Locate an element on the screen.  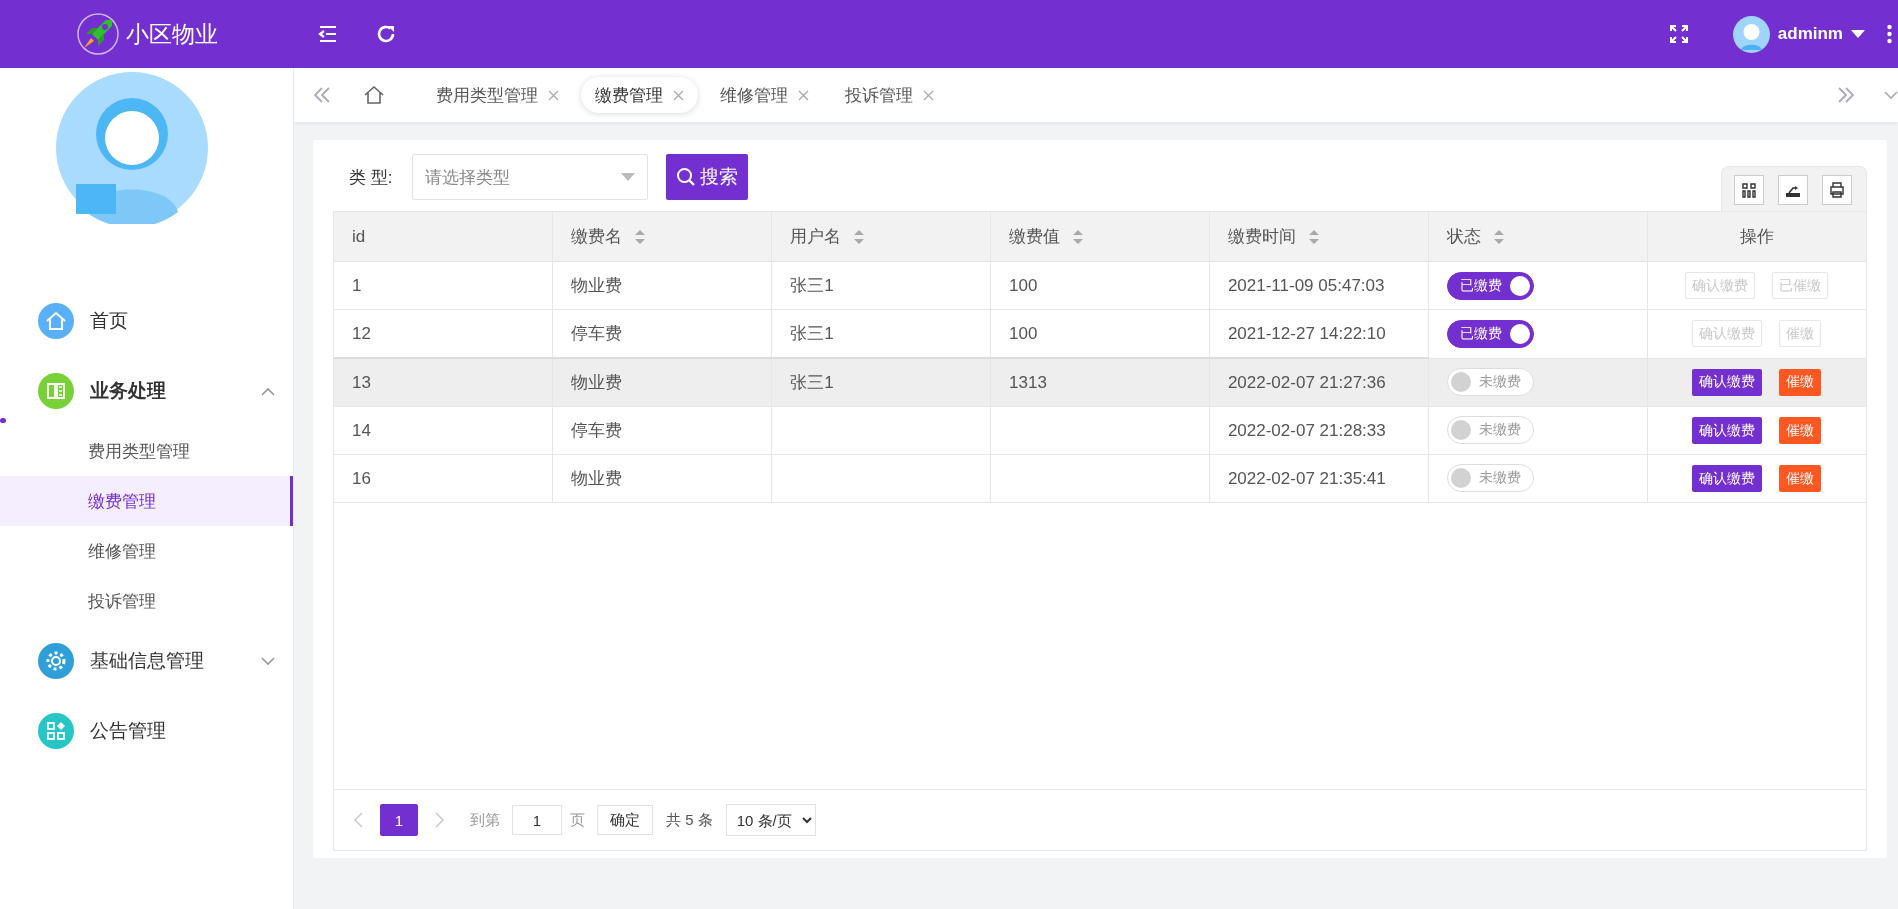
more-icon is located at coordinates (1889, 34).